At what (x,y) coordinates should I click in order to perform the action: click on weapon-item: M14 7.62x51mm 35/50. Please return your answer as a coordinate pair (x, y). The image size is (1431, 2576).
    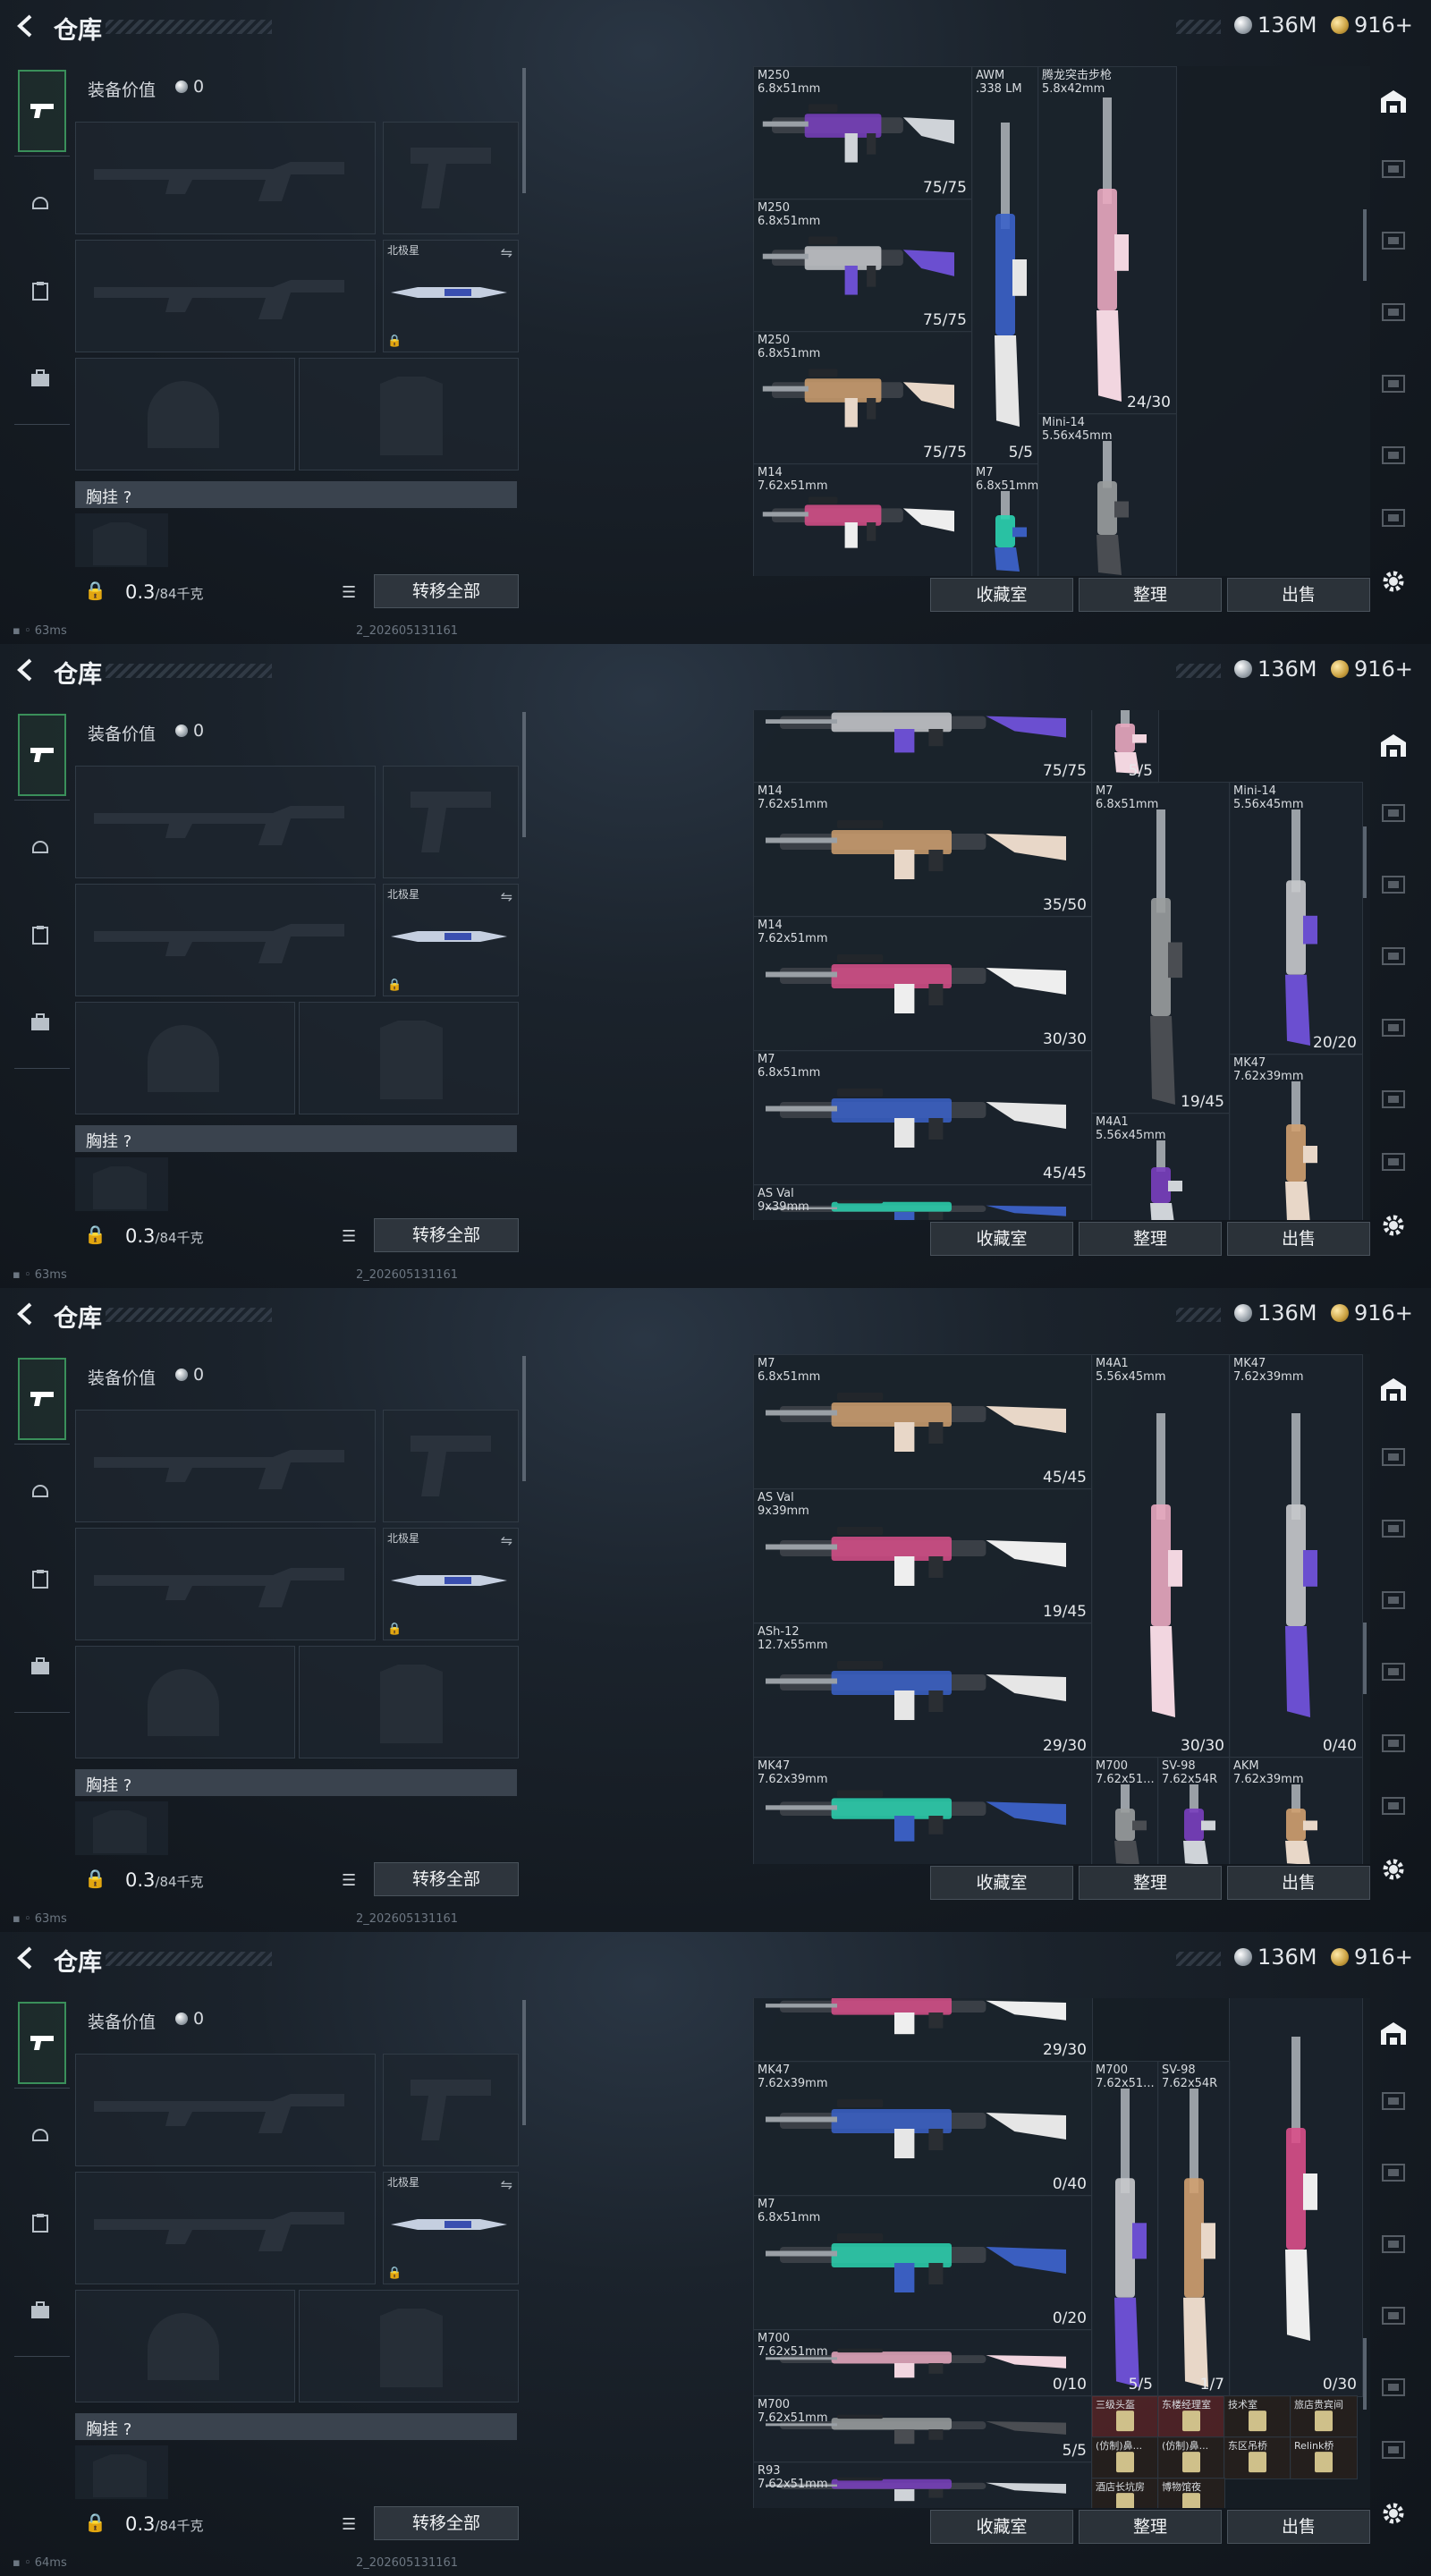
    Looking at the image, I should click on (923, 850).